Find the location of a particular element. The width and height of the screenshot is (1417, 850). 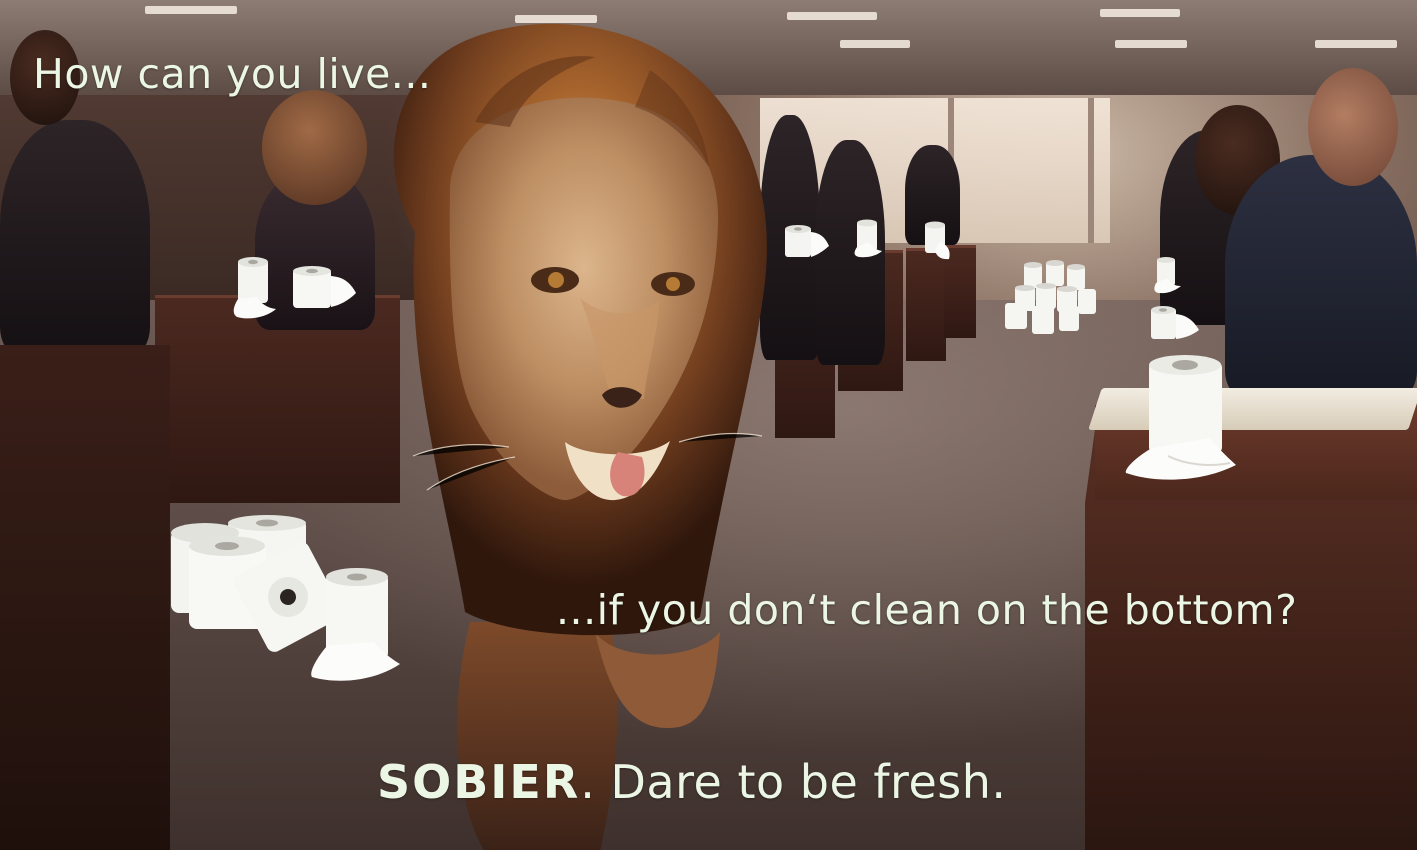

foreground-desk is located at coordinates (85, 597).